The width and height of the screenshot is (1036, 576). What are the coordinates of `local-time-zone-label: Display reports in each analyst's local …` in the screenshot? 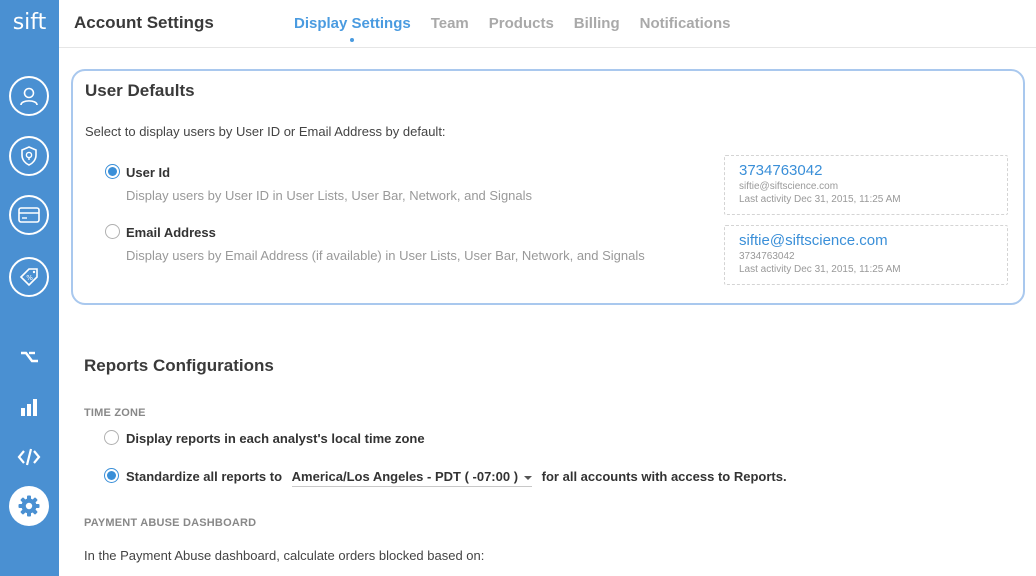 It's located at (275, 438).